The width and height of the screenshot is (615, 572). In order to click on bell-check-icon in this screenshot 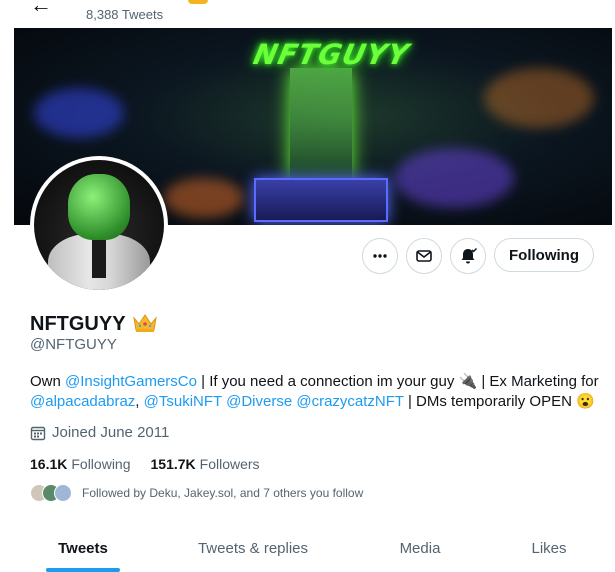, I will do `click(469, 255)`.